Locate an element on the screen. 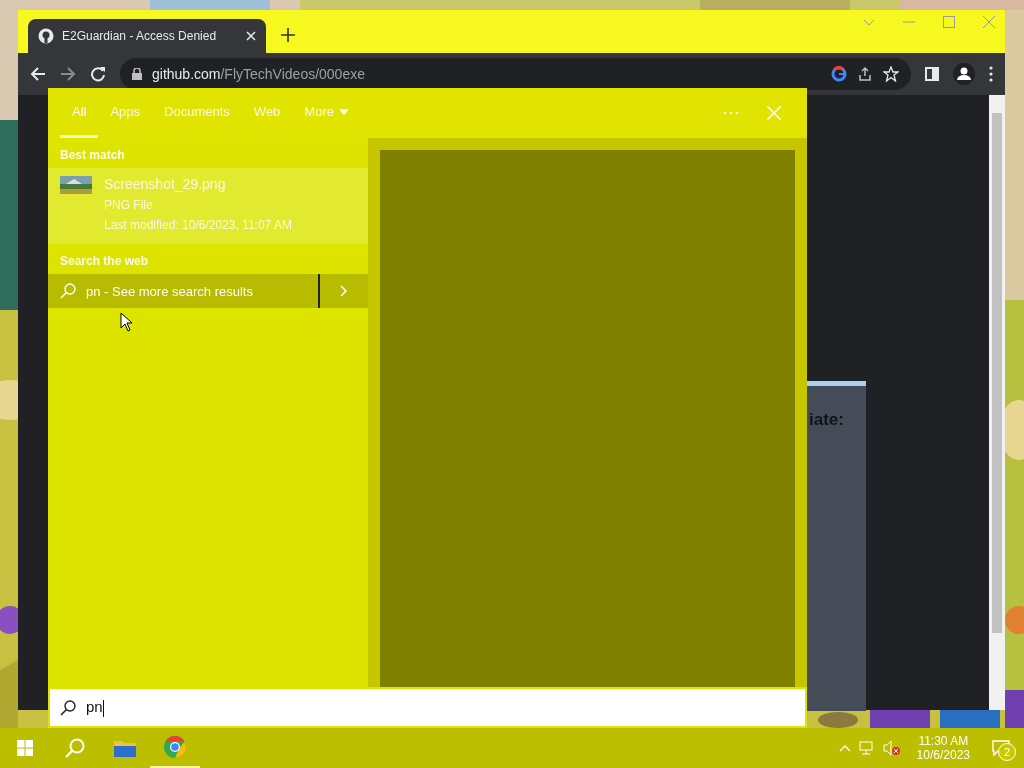 This screenshot has width=1024, height=768. filter-tab: Web is located at coordinates (267, 113).